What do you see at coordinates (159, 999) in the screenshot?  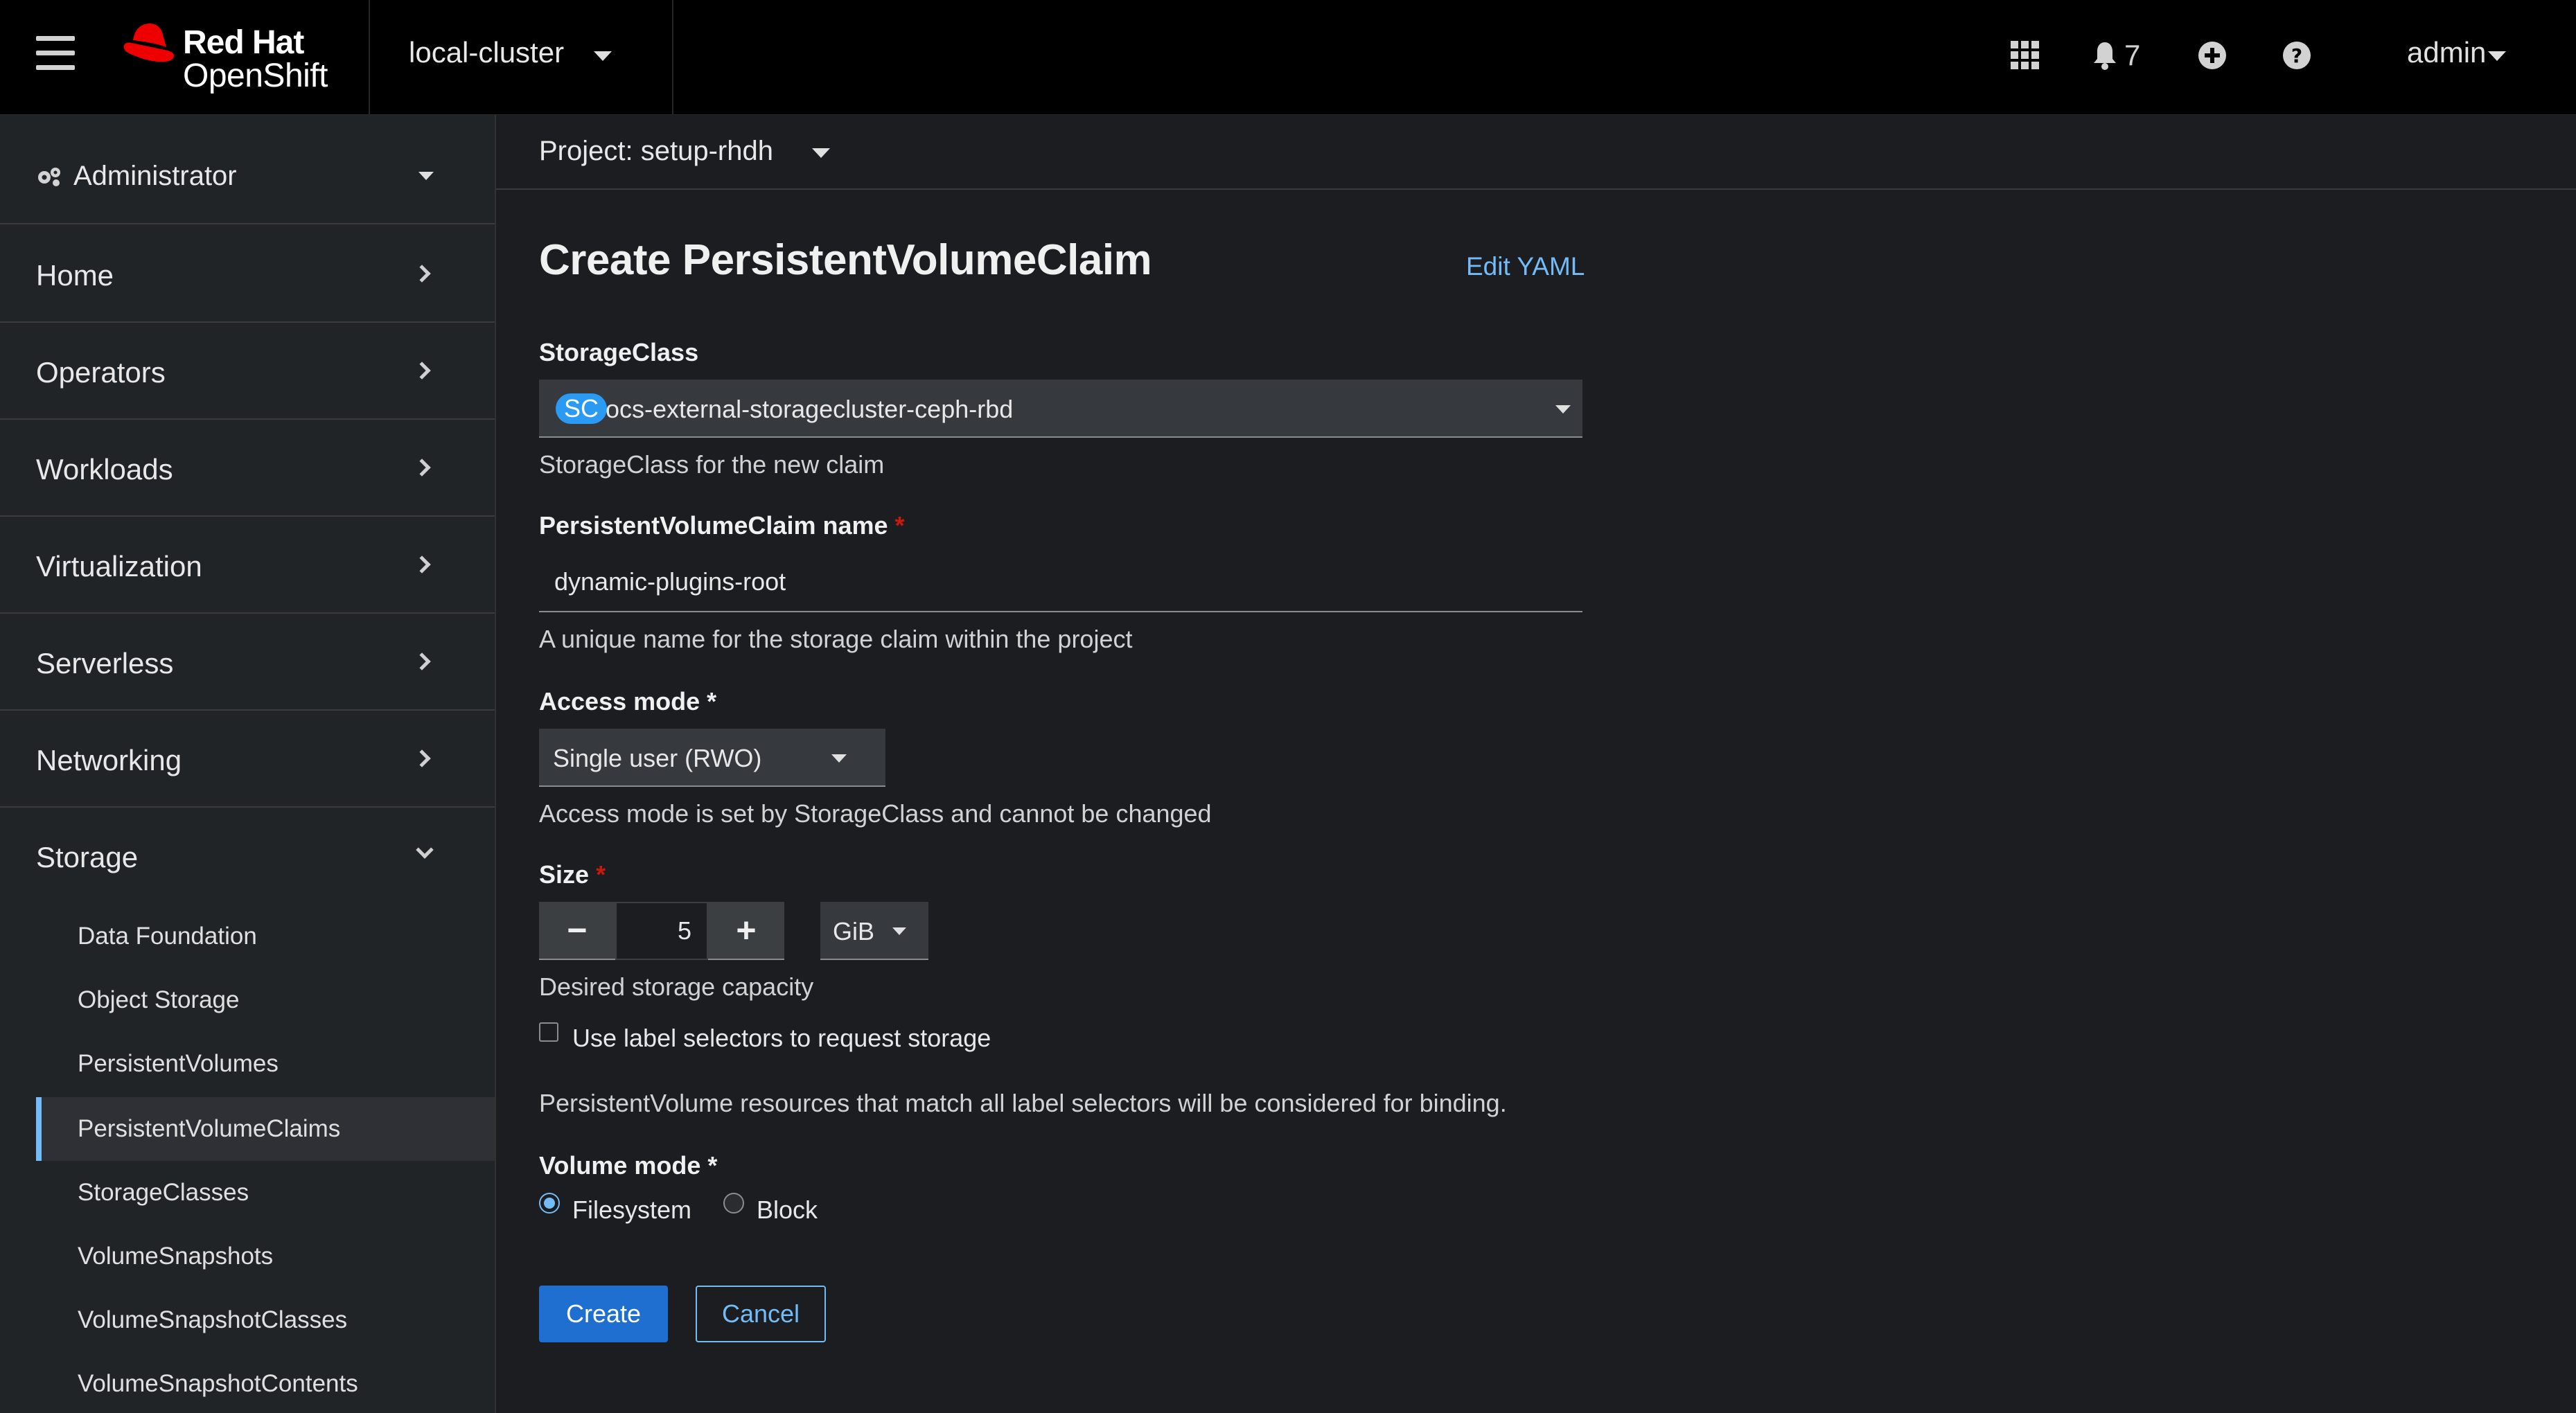 I see `nav-sublabel: Object Storage` at bounding box center [159, 999].